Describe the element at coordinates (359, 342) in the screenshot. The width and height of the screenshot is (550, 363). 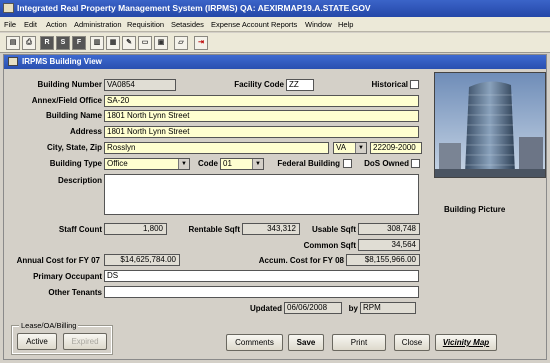
I see `print-button: Print` at that location.